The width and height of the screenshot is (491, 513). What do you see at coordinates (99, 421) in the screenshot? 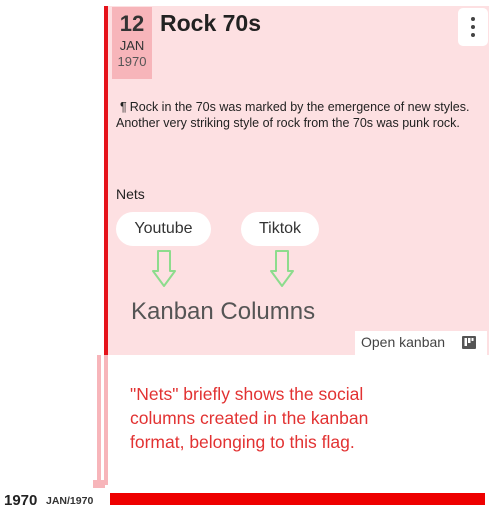
I see `flag-connector` at bounding box center [99, 421].